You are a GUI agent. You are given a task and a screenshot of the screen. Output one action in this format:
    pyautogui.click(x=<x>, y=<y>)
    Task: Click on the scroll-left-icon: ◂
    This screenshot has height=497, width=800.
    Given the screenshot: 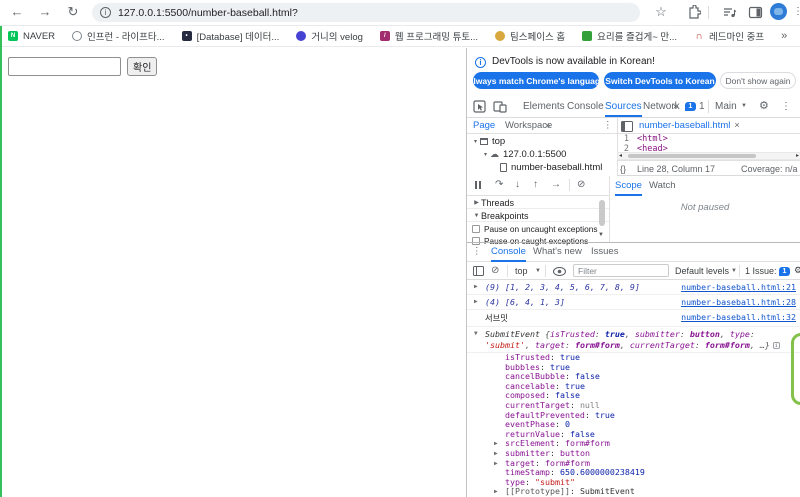 What is the action you would take?
    pyautogui.click(x=620, y=155)
    